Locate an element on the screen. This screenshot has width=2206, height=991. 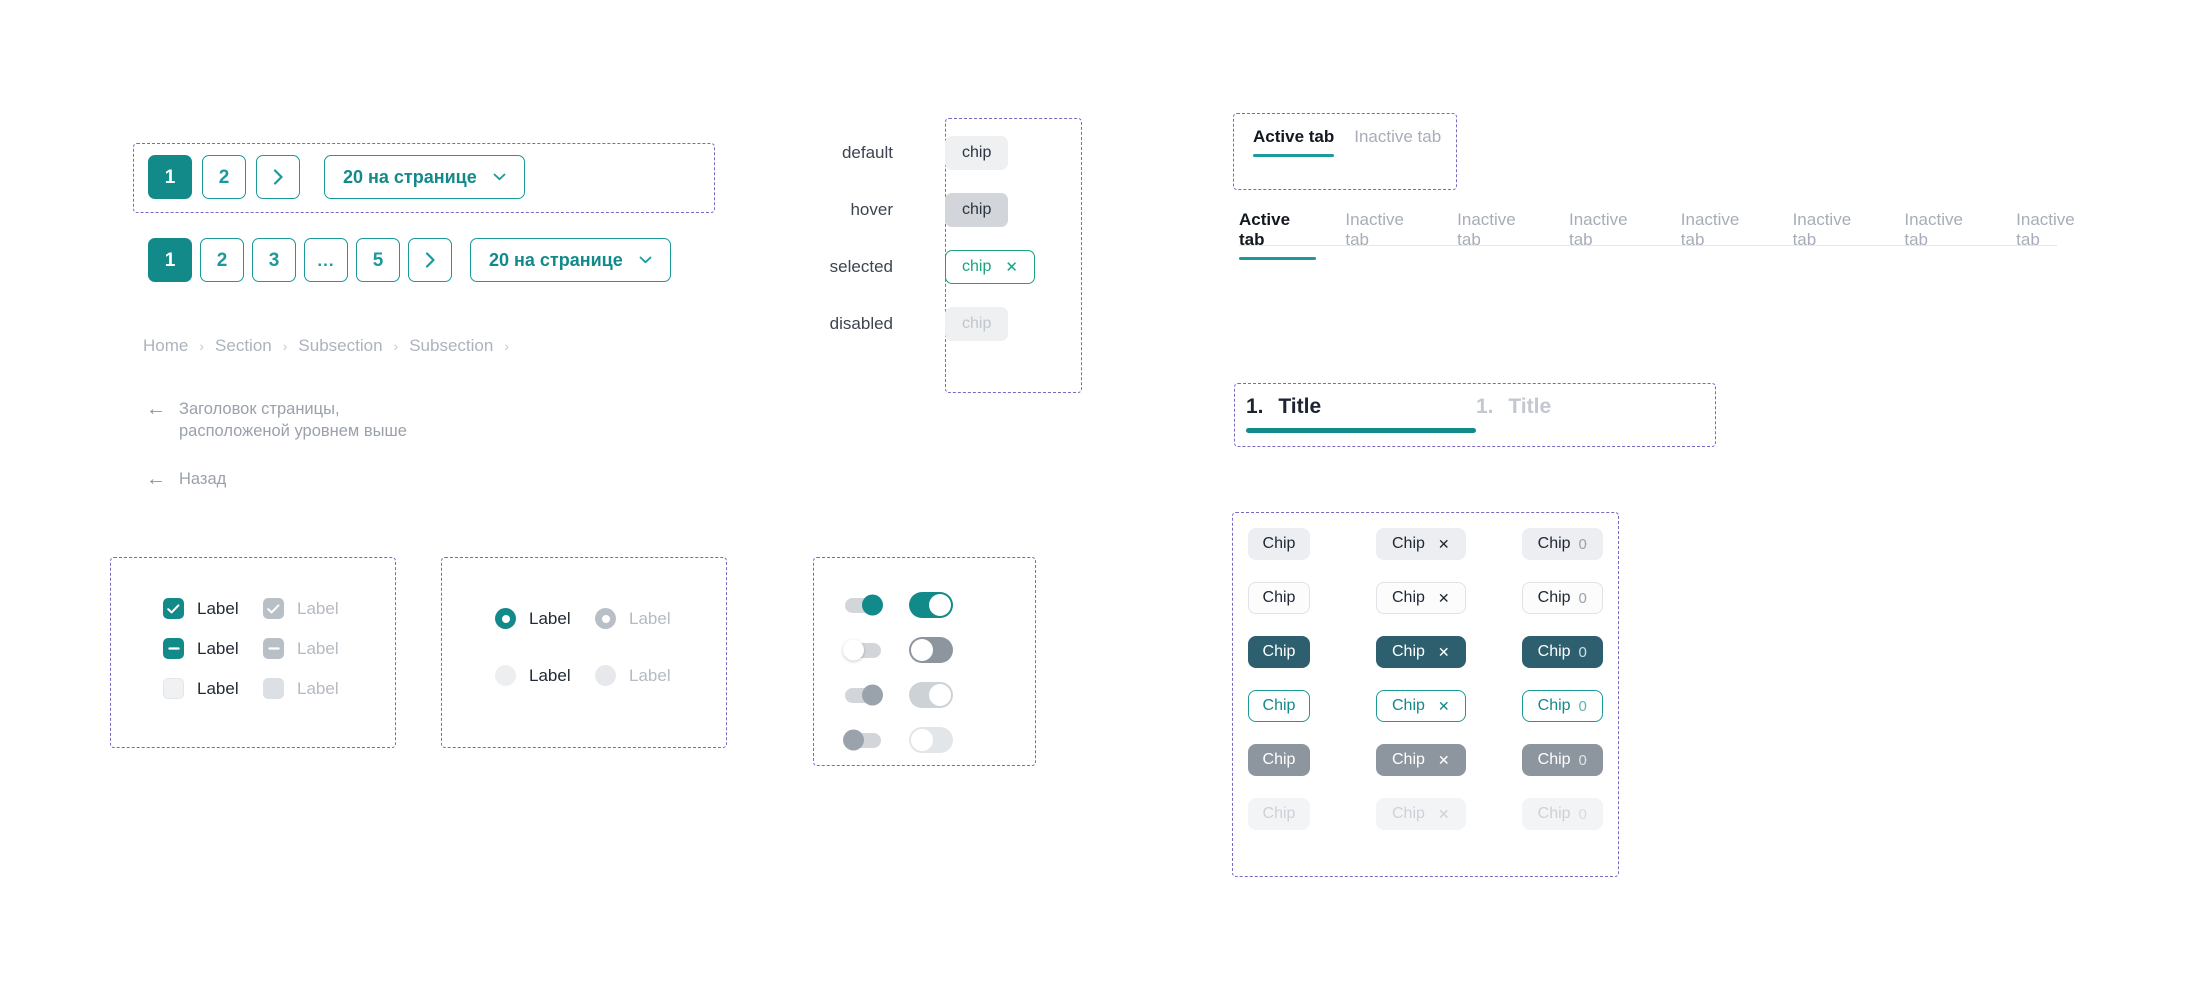
chevron-down-icon is located at coordinates (499, 177).